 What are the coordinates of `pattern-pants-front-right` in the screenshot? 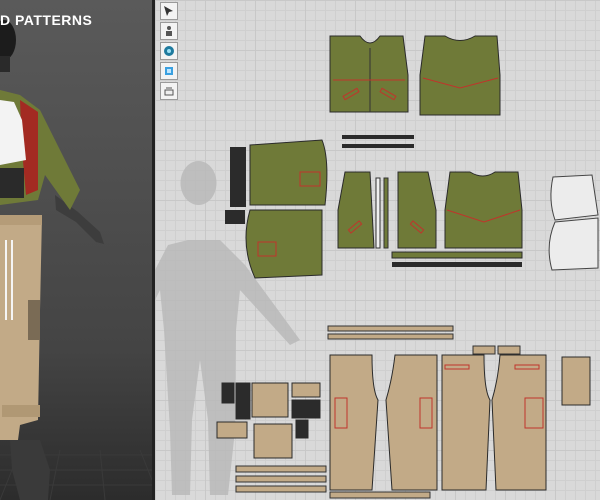 It's located at (466, 422).